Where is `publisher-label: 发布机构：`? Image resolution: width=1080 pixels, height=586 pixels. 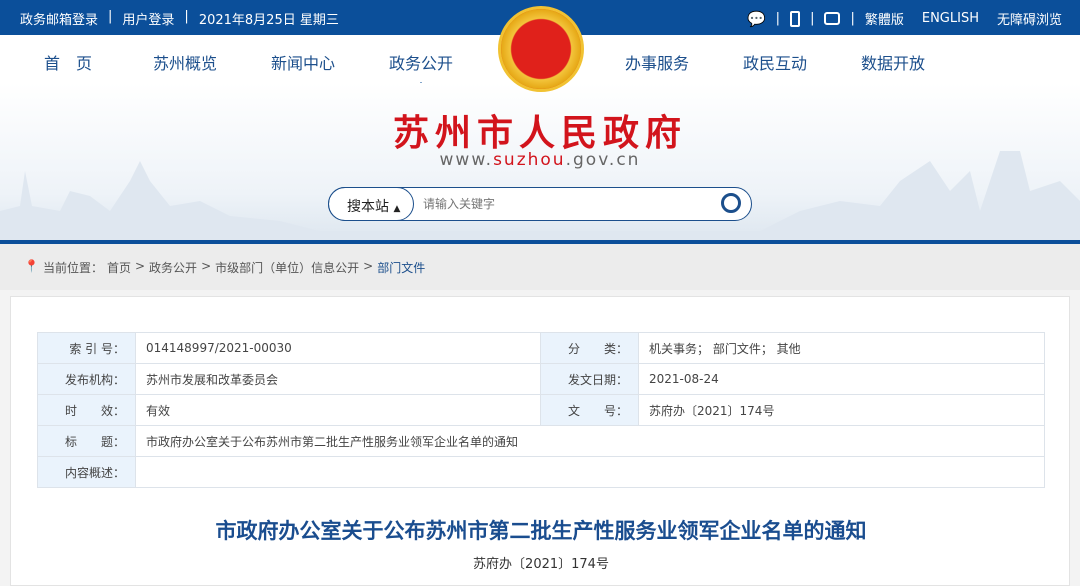 publisher-label: 发布机构： is located at coordinates (86, 379).